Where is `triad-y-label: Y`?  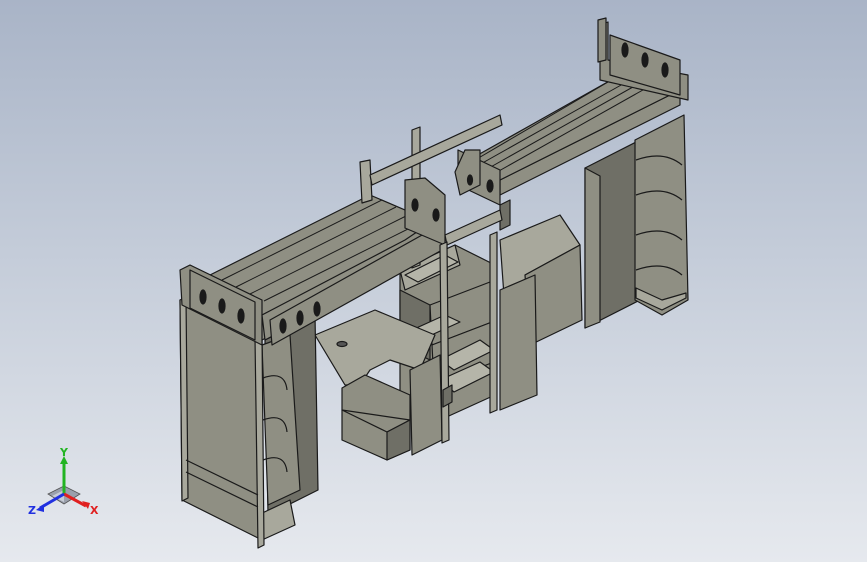 triad-y-label: Y is located at coordinates (64, 453).